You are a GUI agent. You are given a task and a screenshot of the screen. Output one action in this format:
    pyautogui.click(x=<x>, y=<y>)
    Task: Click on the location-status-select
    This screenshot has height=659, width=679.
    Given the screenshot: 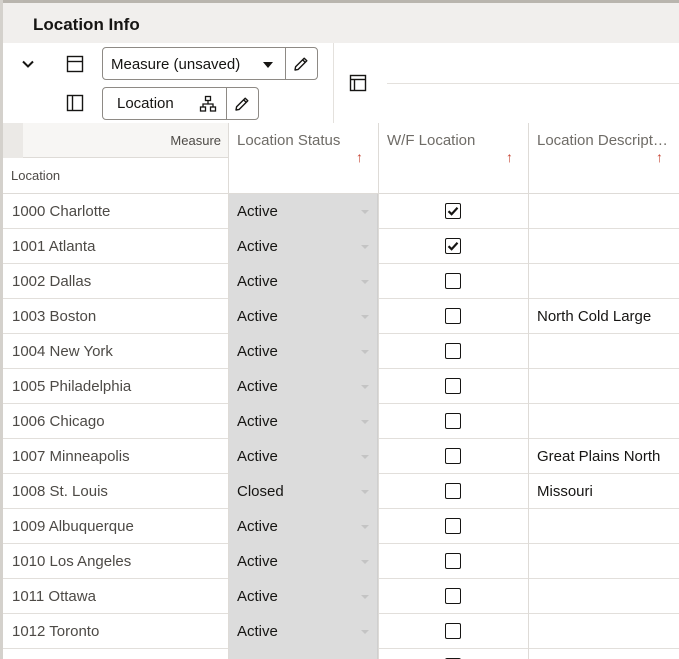 What is the action you would take?
    pyautogui.click(x=303, y=654)
    